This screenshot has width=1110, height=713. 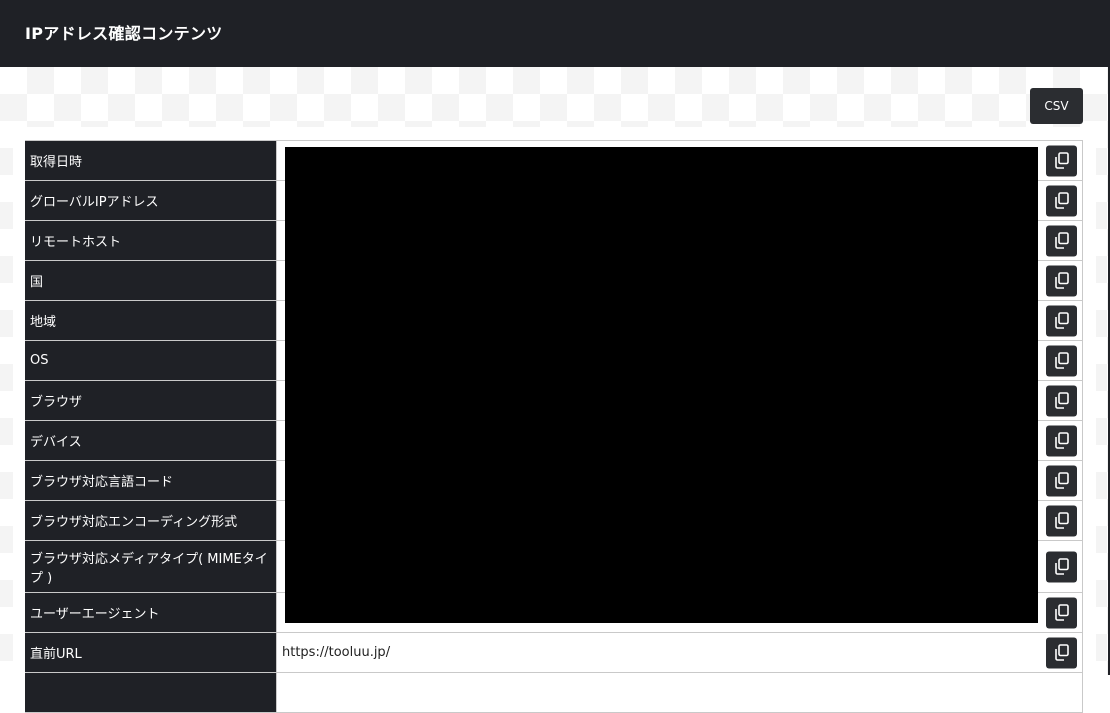 What do you see at coordinates (124, 33) in the screenshot?
I see `page-title: IPアドレス確認コンテンツ` at bounding box center [124, 33].